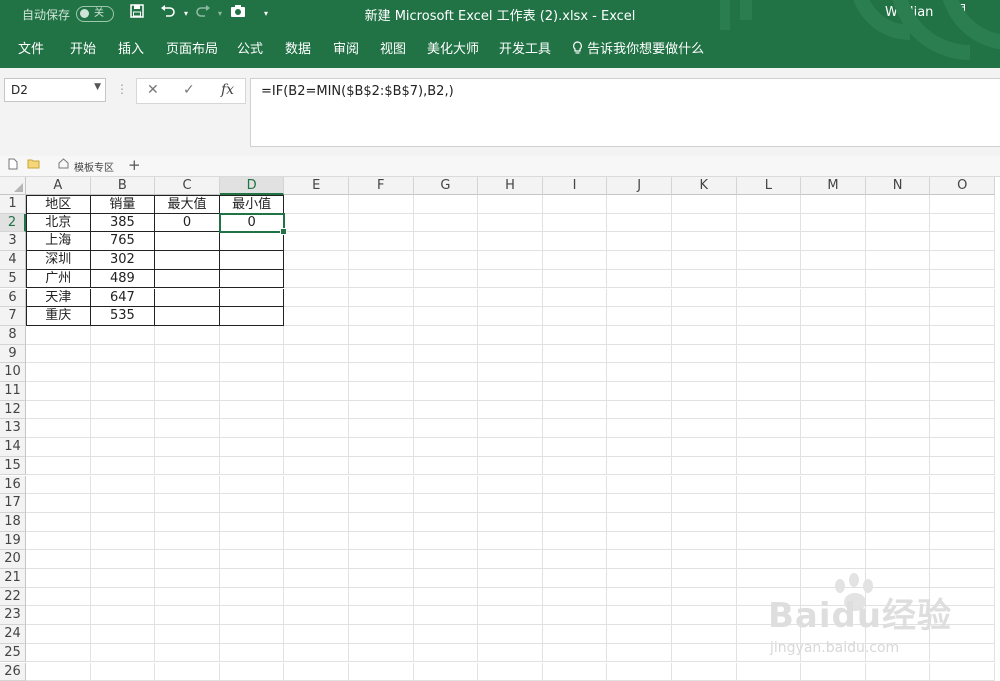  Describe the element at coordinates (381, 316) in the screenshot. I see `cell-F7` at that location.